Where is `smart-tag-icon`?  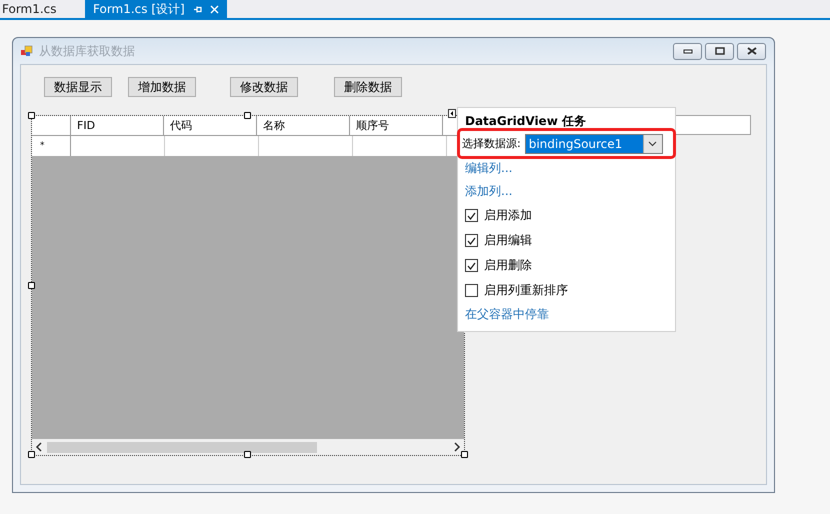 smart-tag-icon is located at coordinates (452, 113).